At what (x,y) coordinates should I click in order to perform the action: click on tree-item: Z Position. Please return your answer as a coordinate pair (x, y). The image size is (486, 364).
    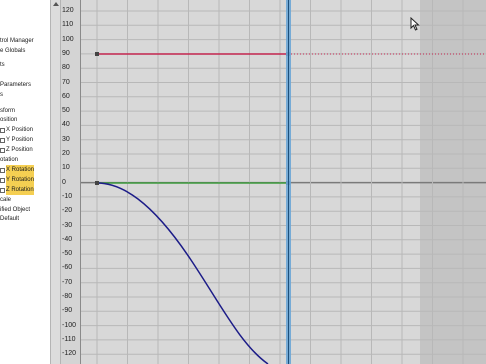
    Looking at the image, I should click on (16, 150).